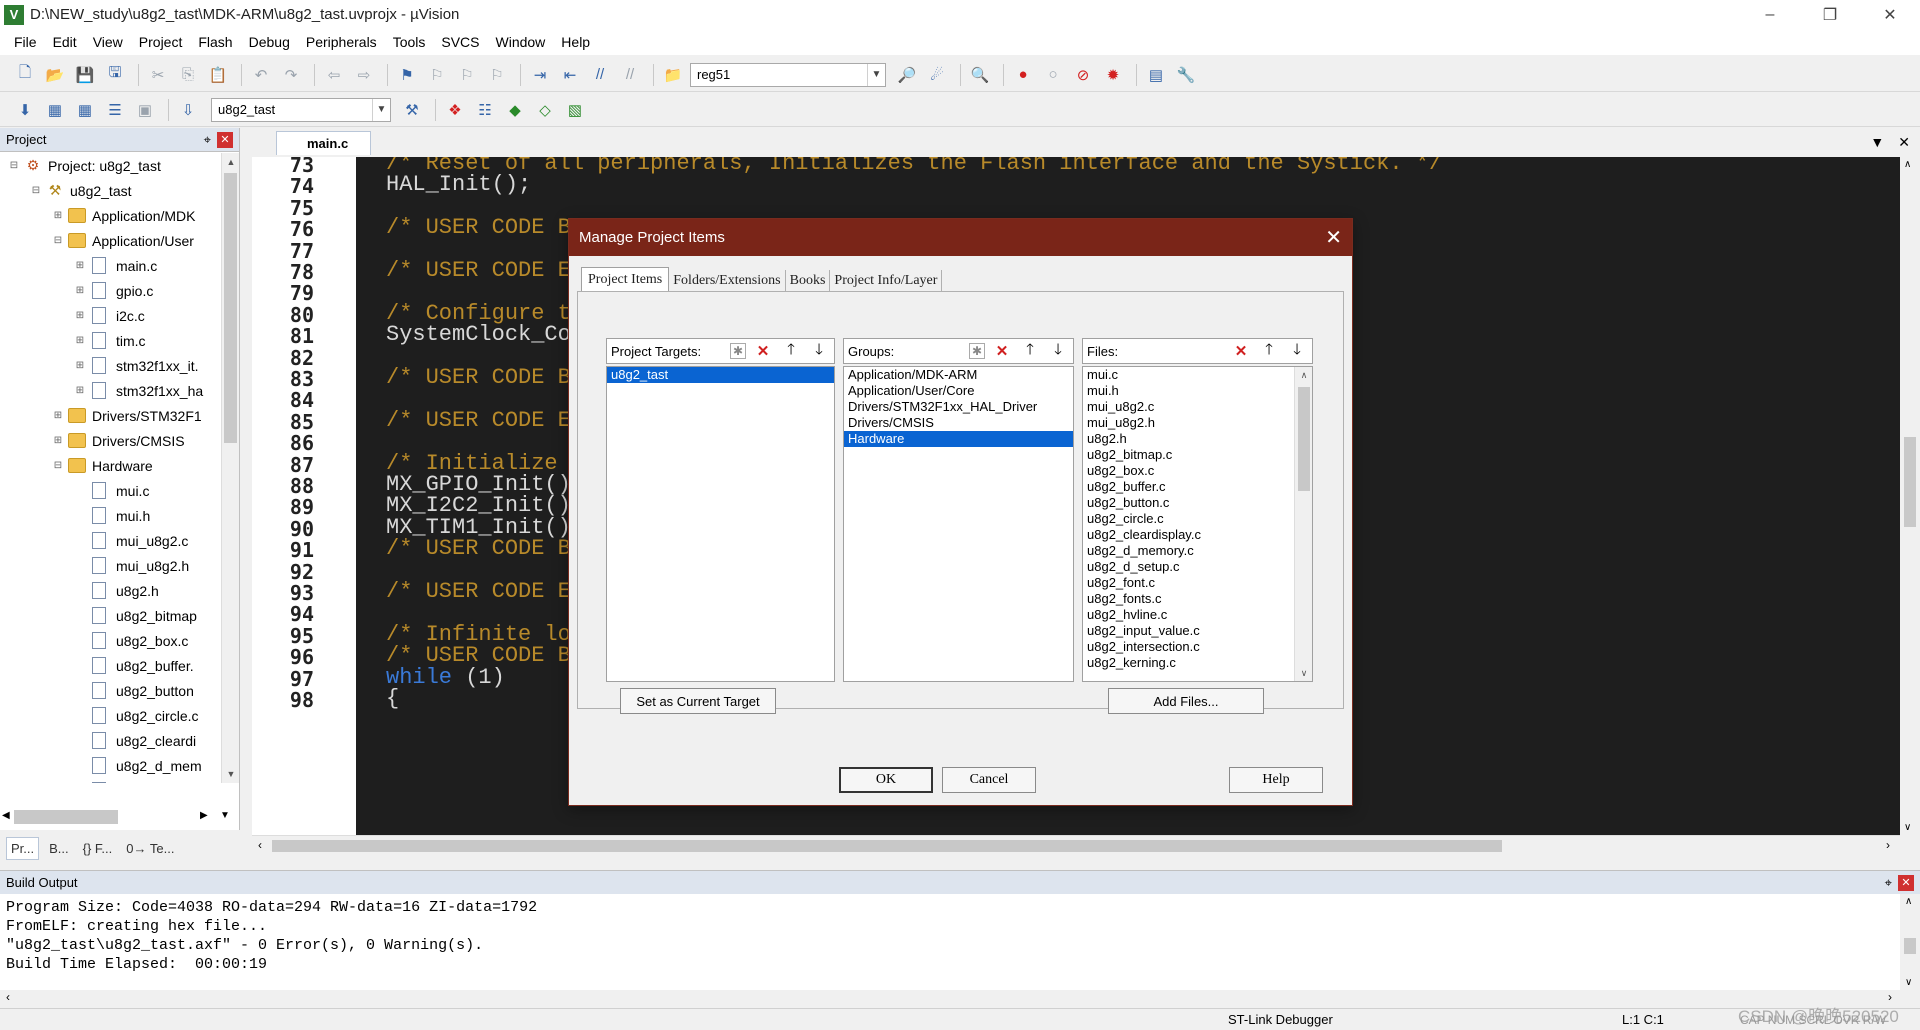  I want to click on tree-item: ⊞ Drivers/STM32F1, so click(109, 415).